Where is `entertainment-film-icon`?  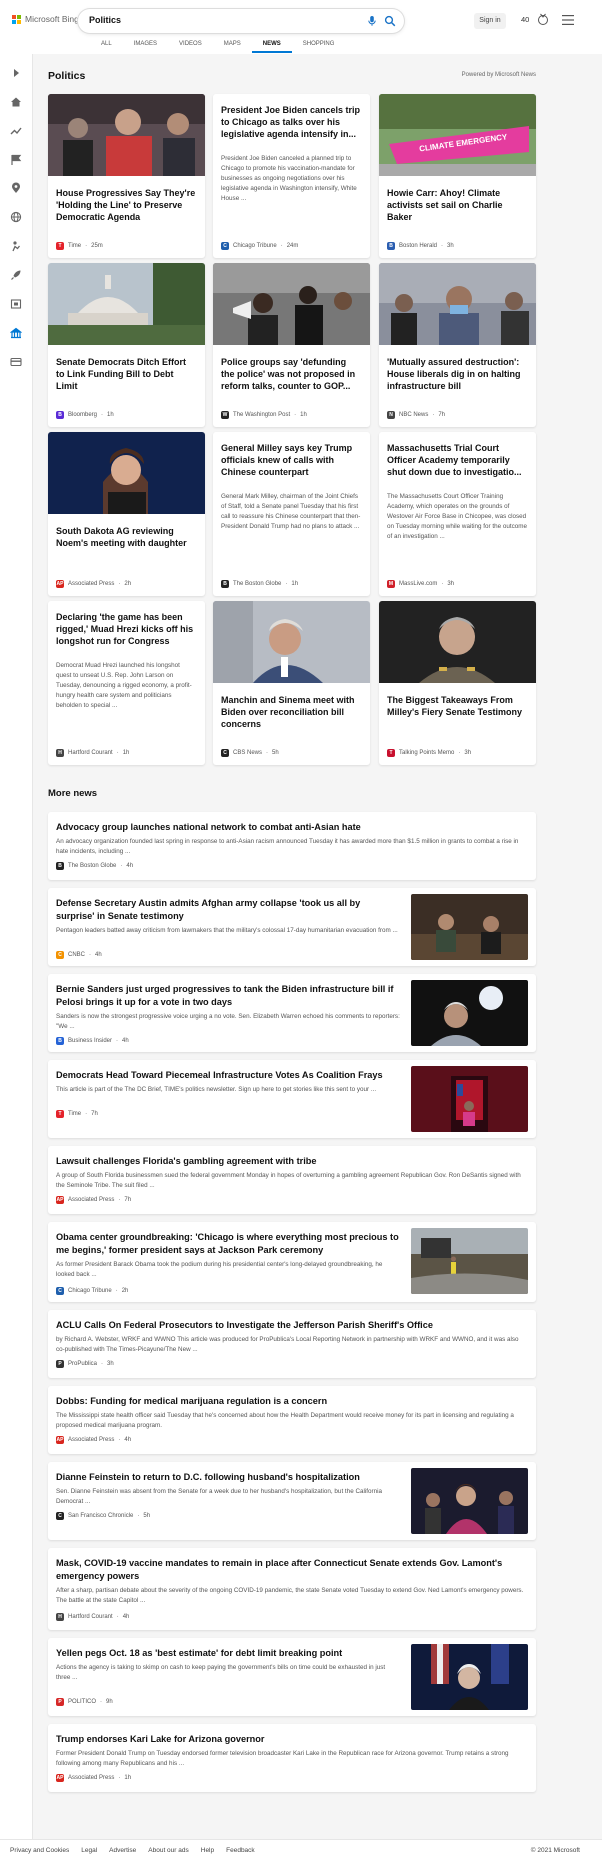
entertainment-film-icon is located at coordinates (16, 304).